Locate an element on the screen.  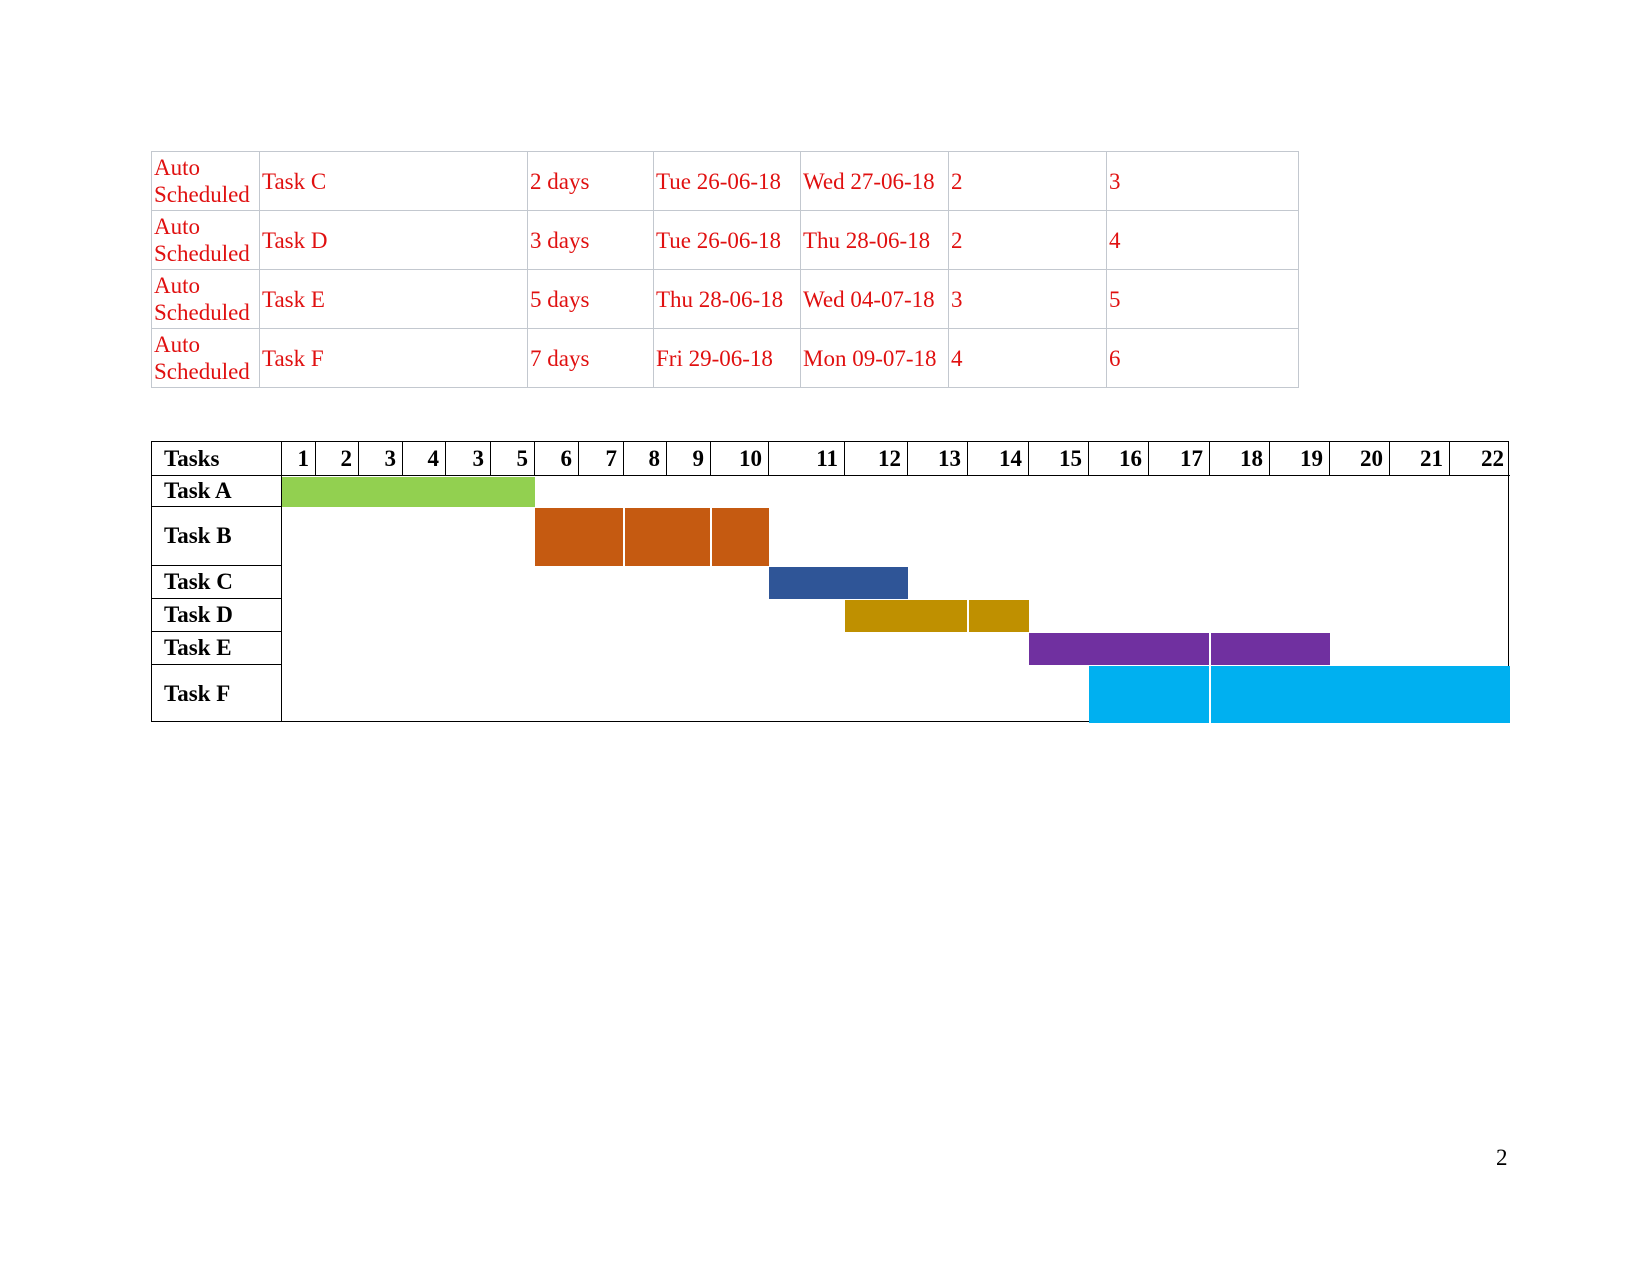
gantt-column-header: 15 is located at coordinates (1059, 459).